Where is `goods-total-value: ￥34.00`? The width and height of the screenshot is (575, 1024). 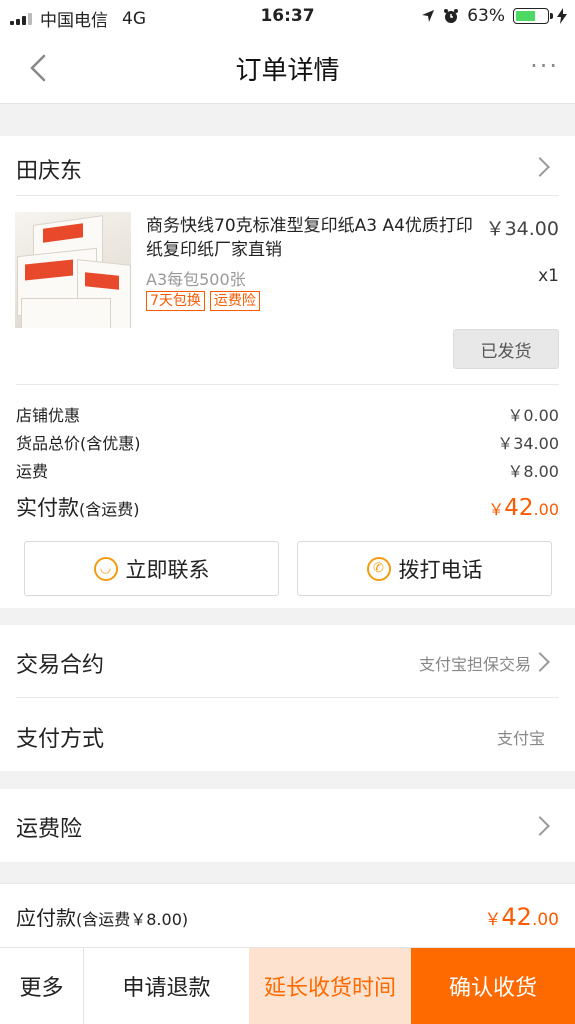 goods-total-value: ￥34.00 is located at coordinates (528, 443).